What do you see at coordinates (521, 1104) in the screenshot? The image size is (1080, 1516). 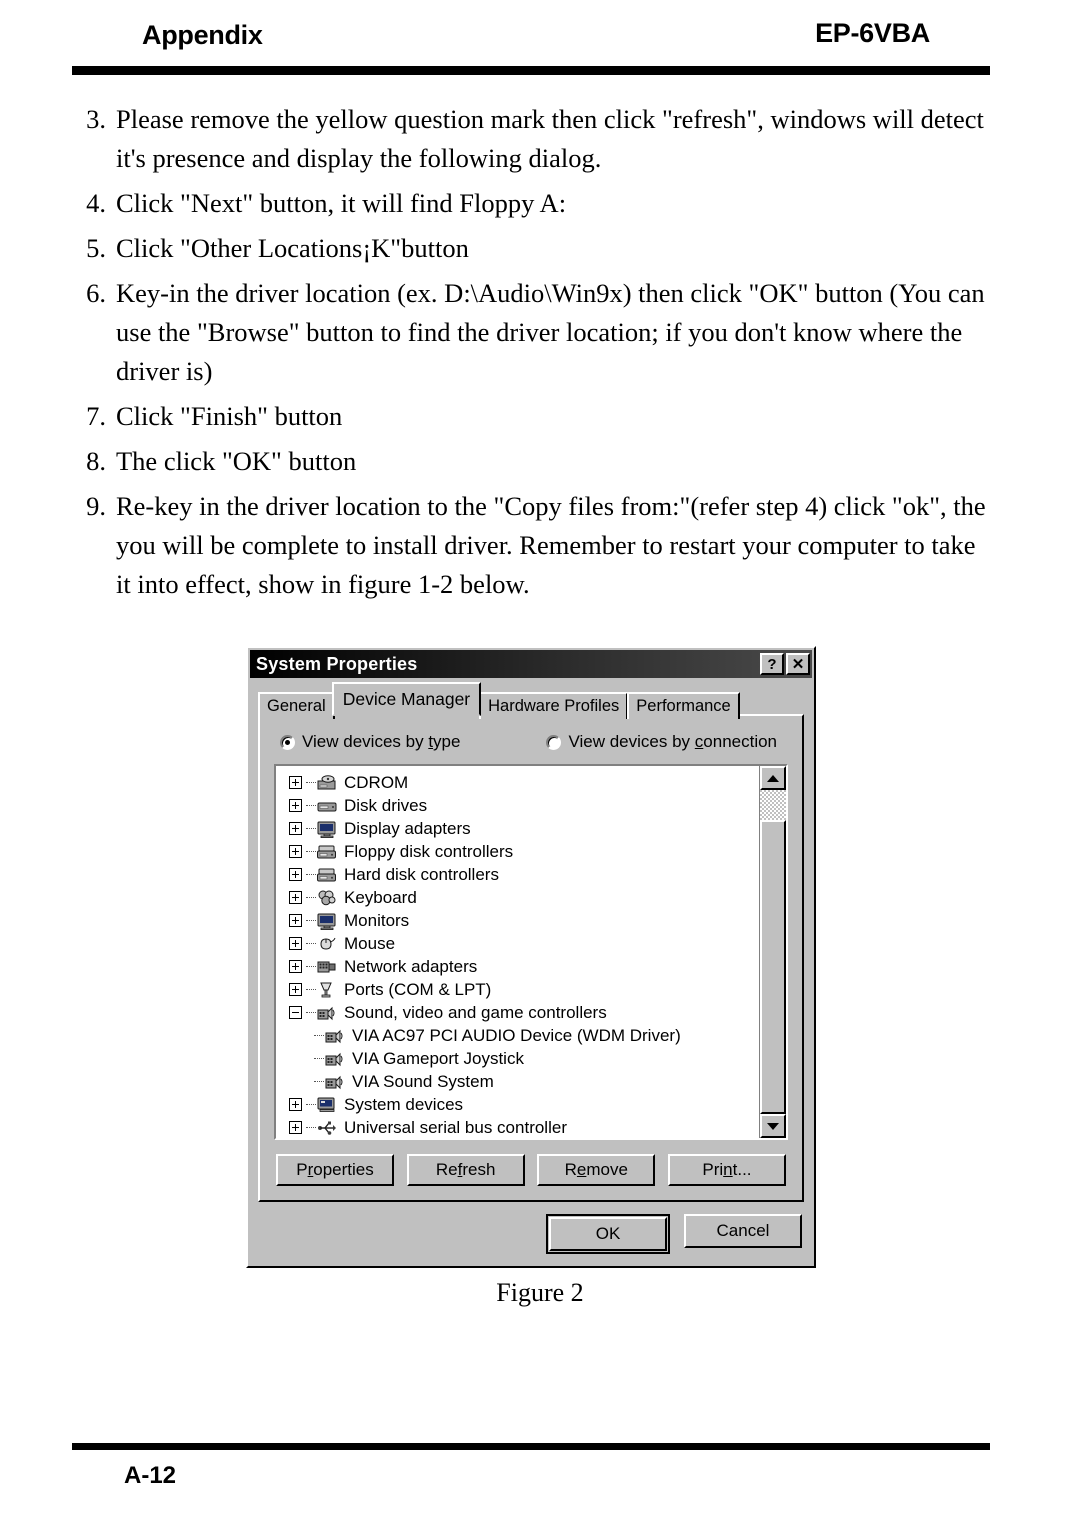 I see `tree-item: System devices` at bounding box center [521, 1104].